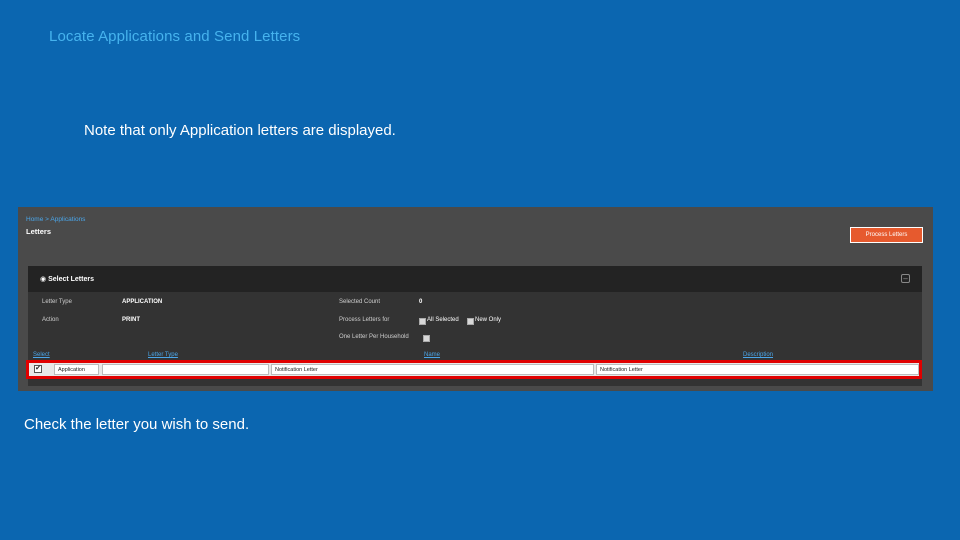 This screenshot has width=960, height=540. I want to click on action-value: PRINT, so click(131, 320).